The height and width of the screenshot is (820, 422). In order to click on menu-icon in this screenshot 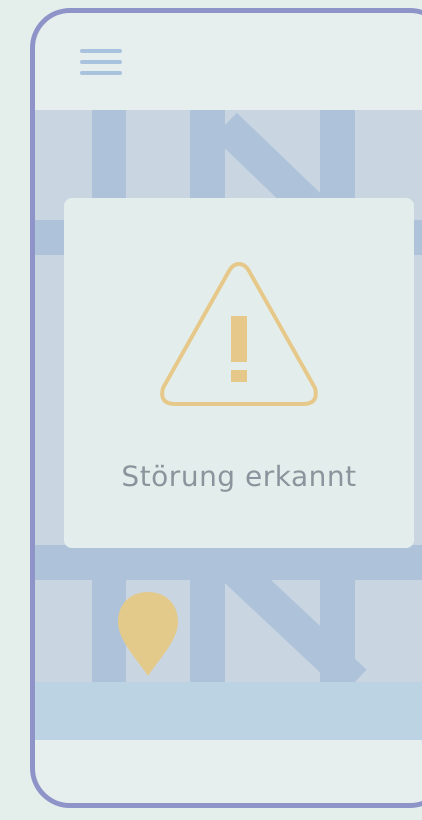, I will do `click(101, 61)`.